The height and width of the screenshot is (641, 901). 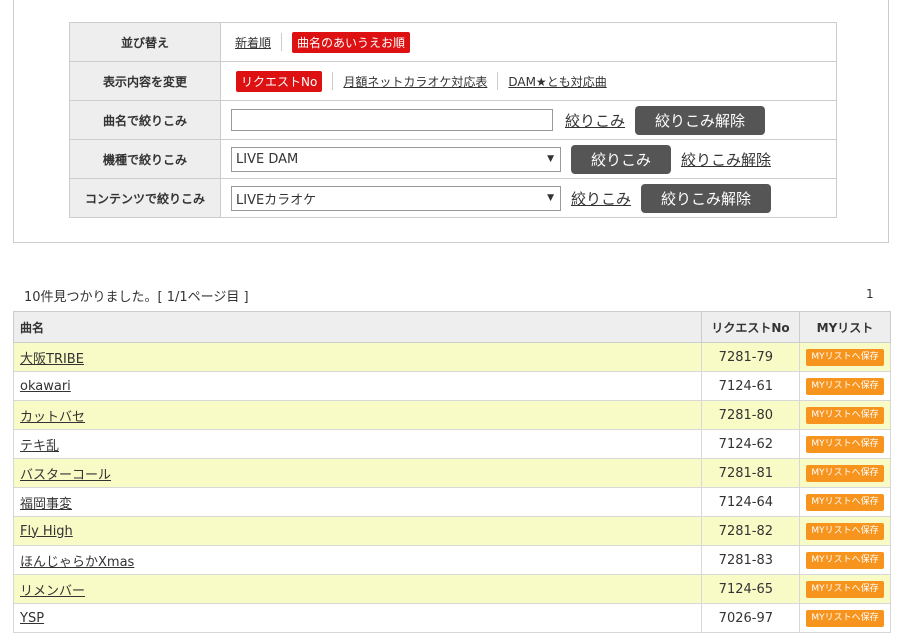 I want to click on table-row: 大阪TRIBE 7281-79 MYリストへ保存, so click(x=452, y=357).